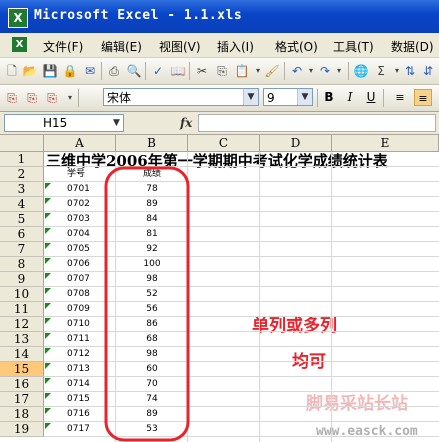 Image resolution: width=439 pixels, height=442 pixels. I want to click on font-name-select: 宋体 ▼, so click(181, 97).